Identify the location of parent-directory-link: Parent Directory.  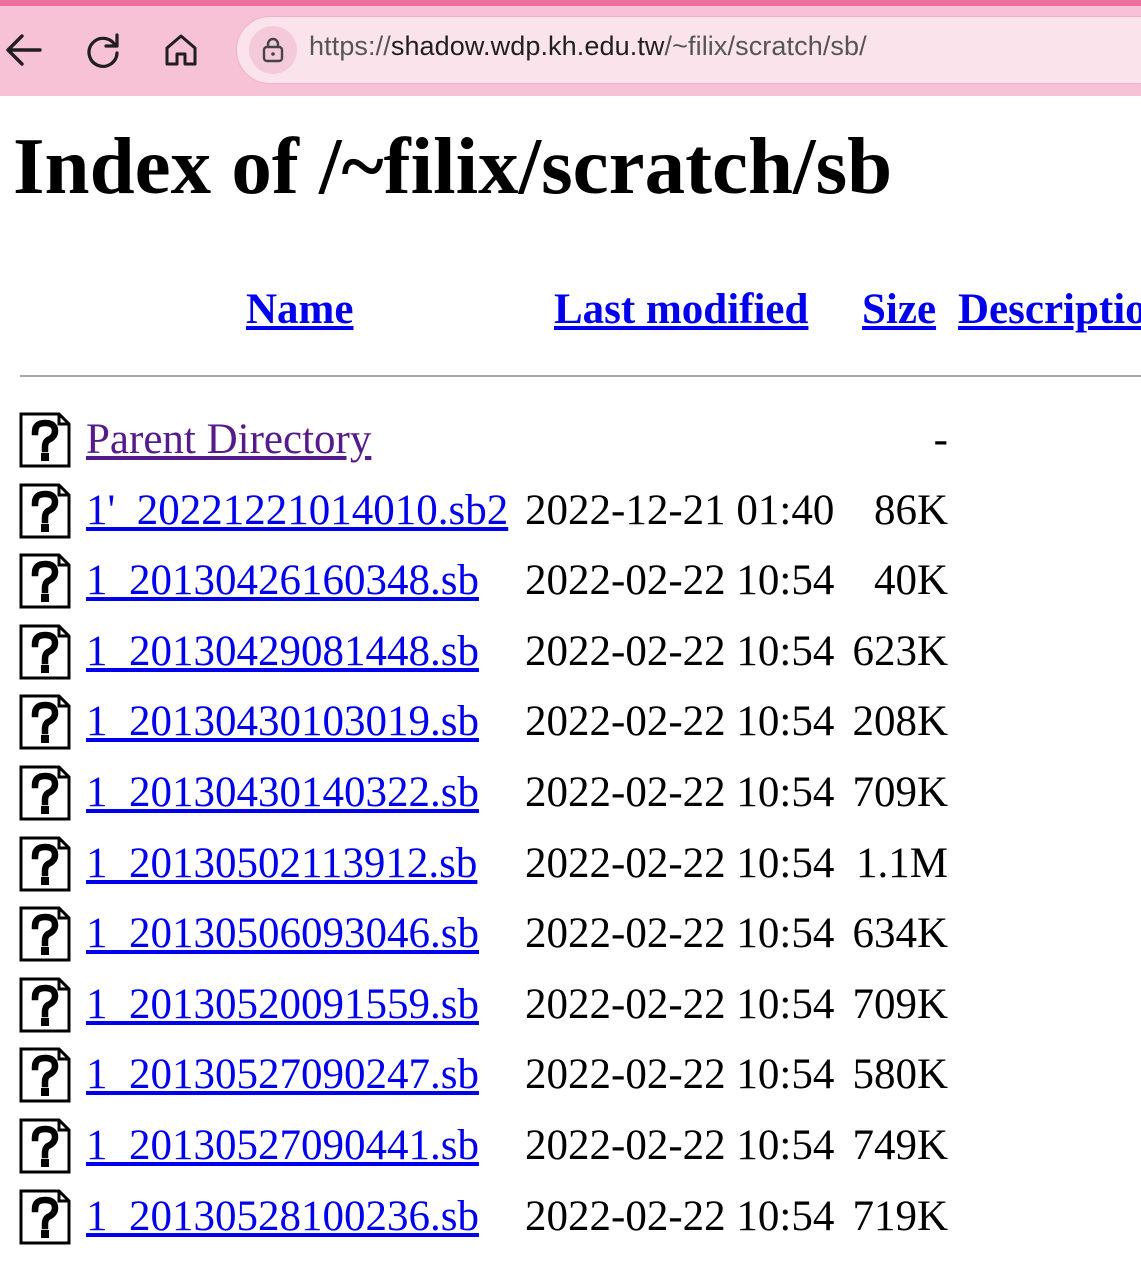
(228, 439).